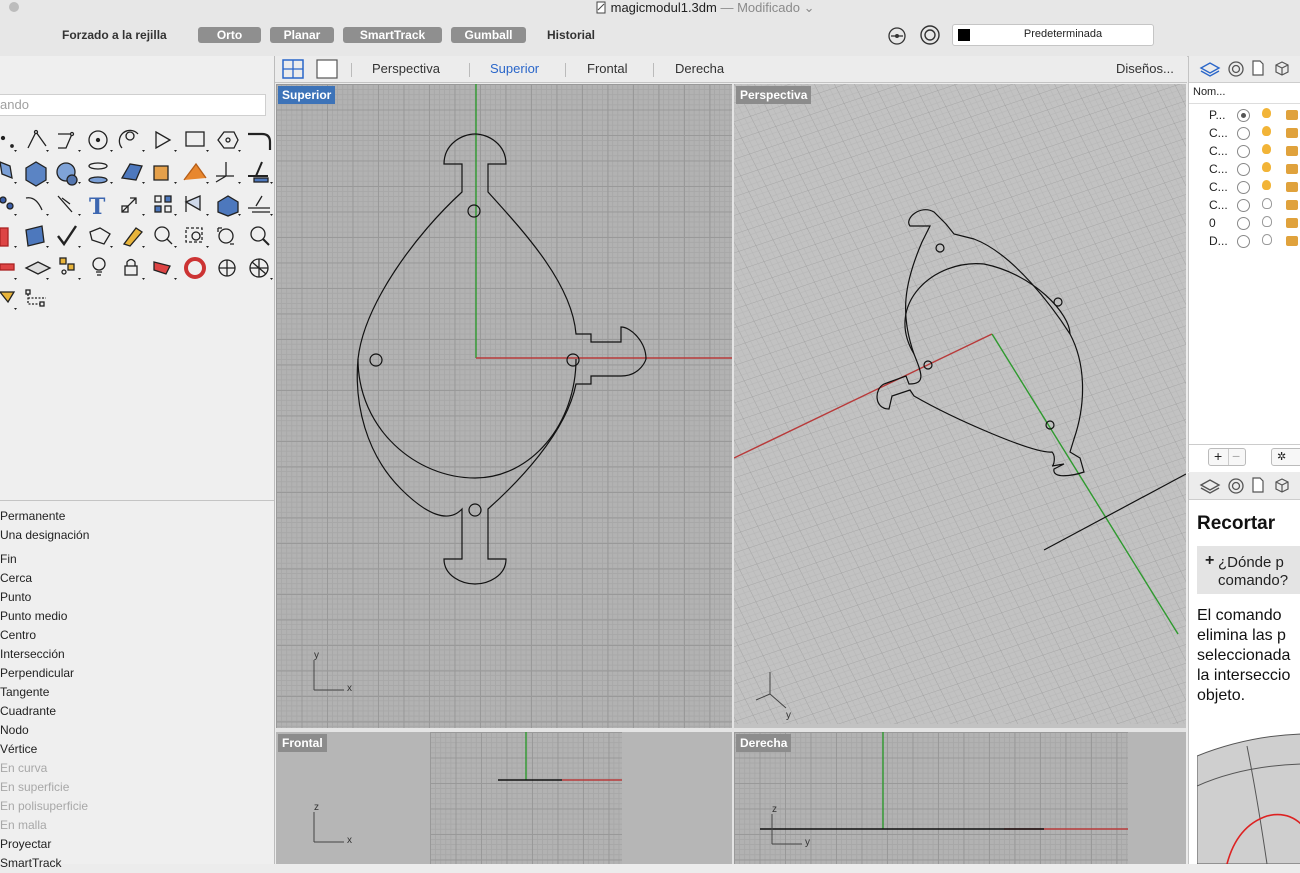 The image size is (1300, 873). Describe the element at coordinates (392, 35) in the screenshot. I see `smarttrack-button: SmartTrack` at that location.